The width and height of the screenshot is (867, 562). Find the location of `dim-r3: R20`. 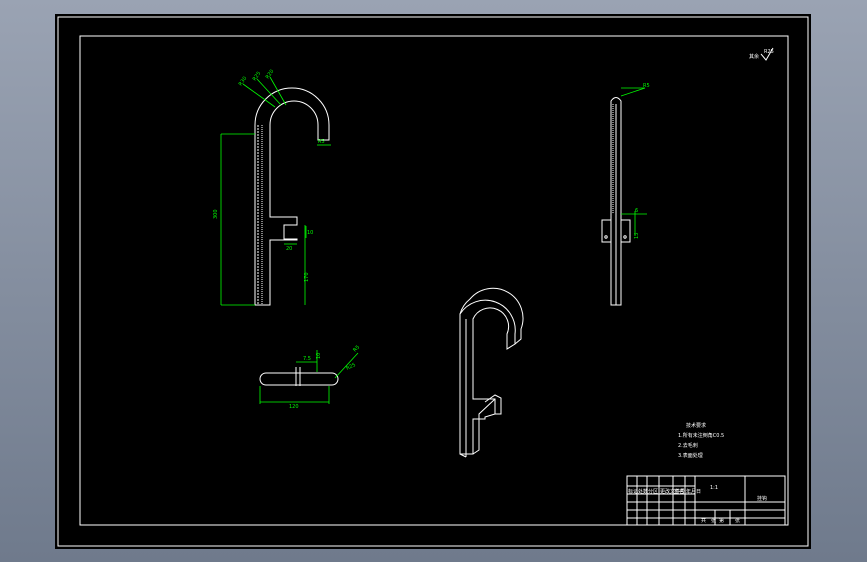

dim-r3: R20 is located at coordinates (270, 75).